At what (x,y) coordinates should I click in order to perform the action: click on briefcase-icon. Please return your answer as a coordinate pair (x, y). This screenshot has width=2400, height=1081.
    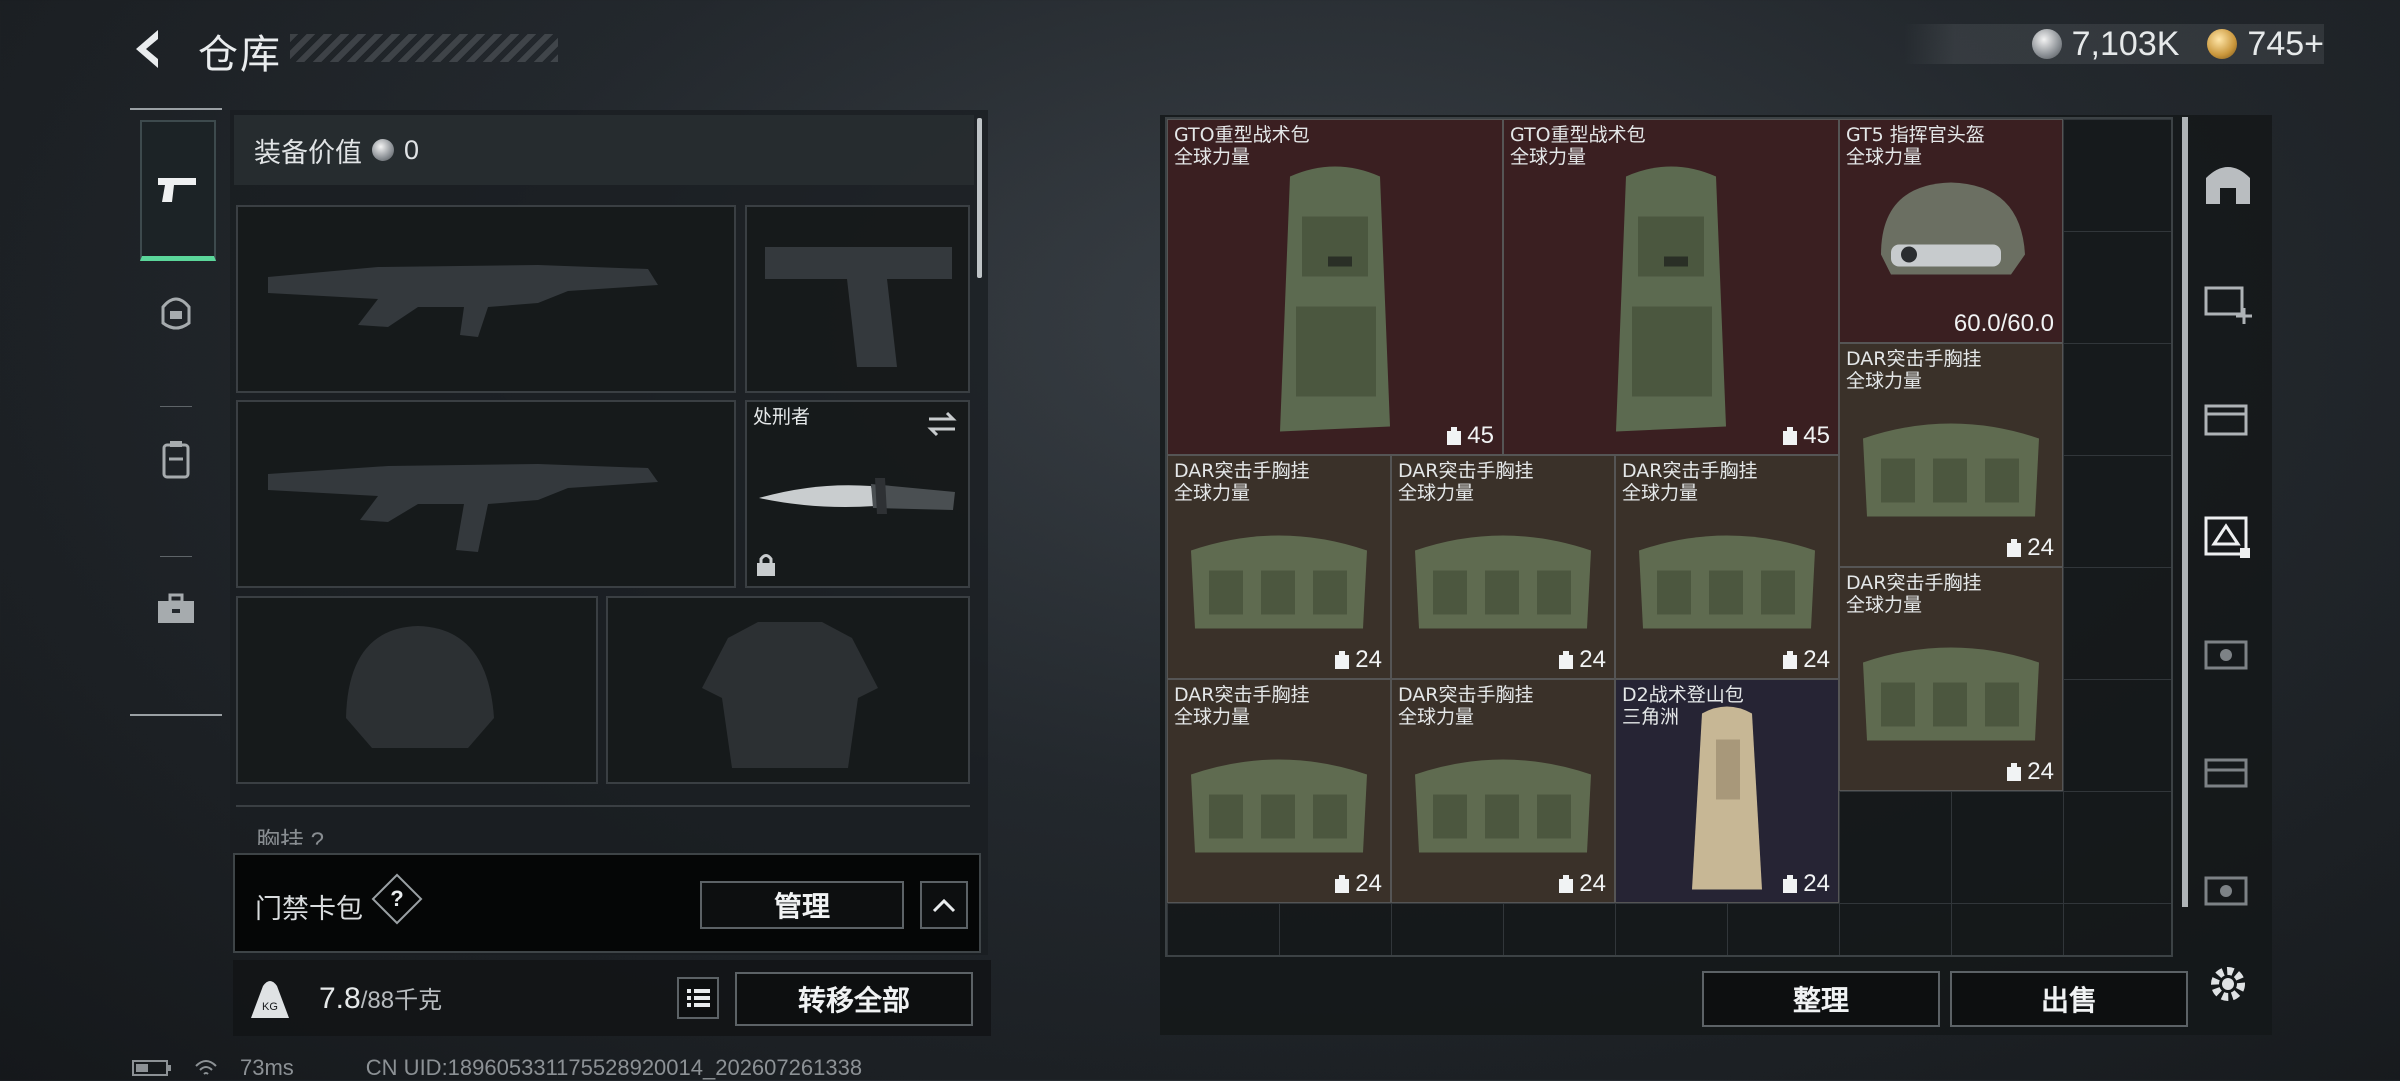
    Looking at the image, I should click on (176, 608).